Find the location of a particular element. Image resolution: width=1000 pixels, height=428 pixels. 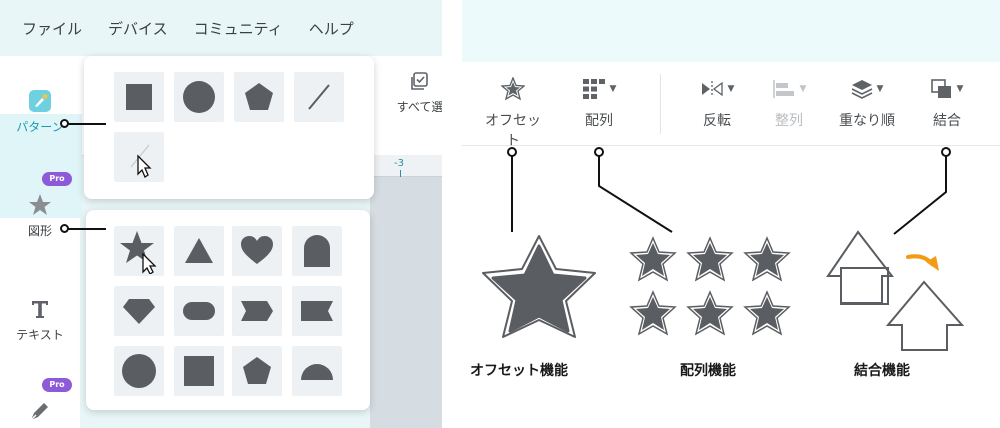

menu-community: コミュニティ is located at coordinates (238, 28).